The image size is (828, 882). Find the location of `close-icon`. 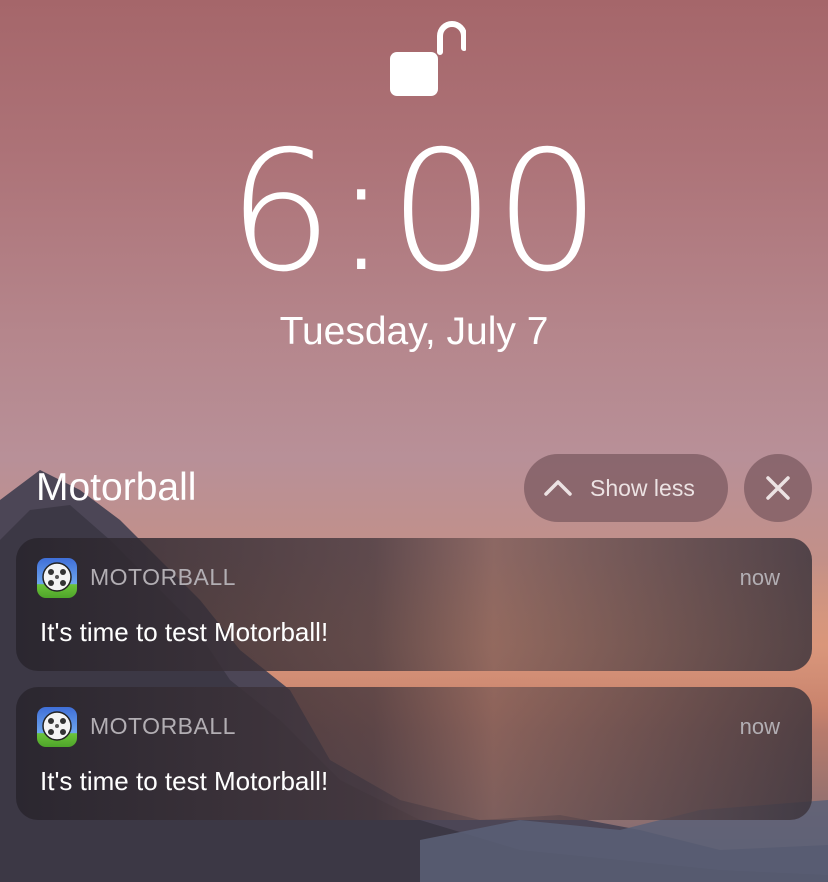

close-icon is located at coordinates (778, 488).